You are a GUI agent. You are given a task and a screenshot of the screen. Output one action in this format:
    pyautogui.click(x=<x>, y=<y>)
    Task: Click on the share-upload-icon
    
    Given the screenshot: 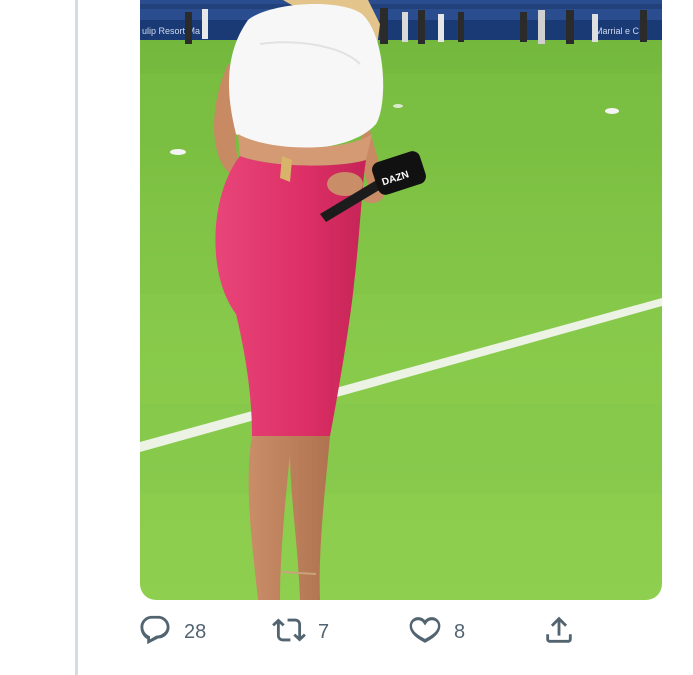 What is the action you would take?
    pyautogui.click(x=559, y=632)
    